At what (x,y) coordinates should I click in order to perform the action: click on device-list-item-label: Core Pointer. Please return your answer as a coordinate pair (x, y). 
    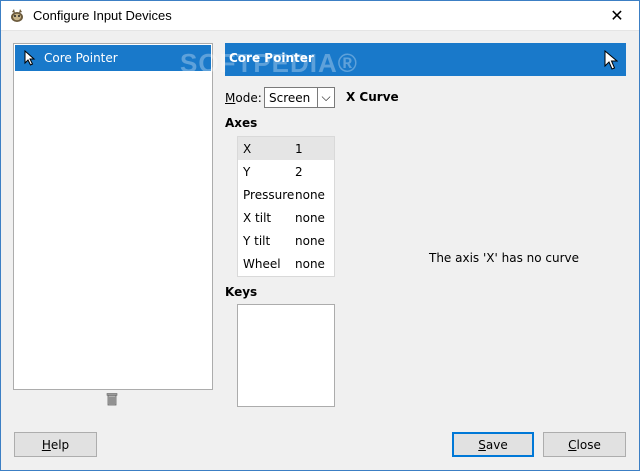
    Looking at the image, I should click on (81, 58).